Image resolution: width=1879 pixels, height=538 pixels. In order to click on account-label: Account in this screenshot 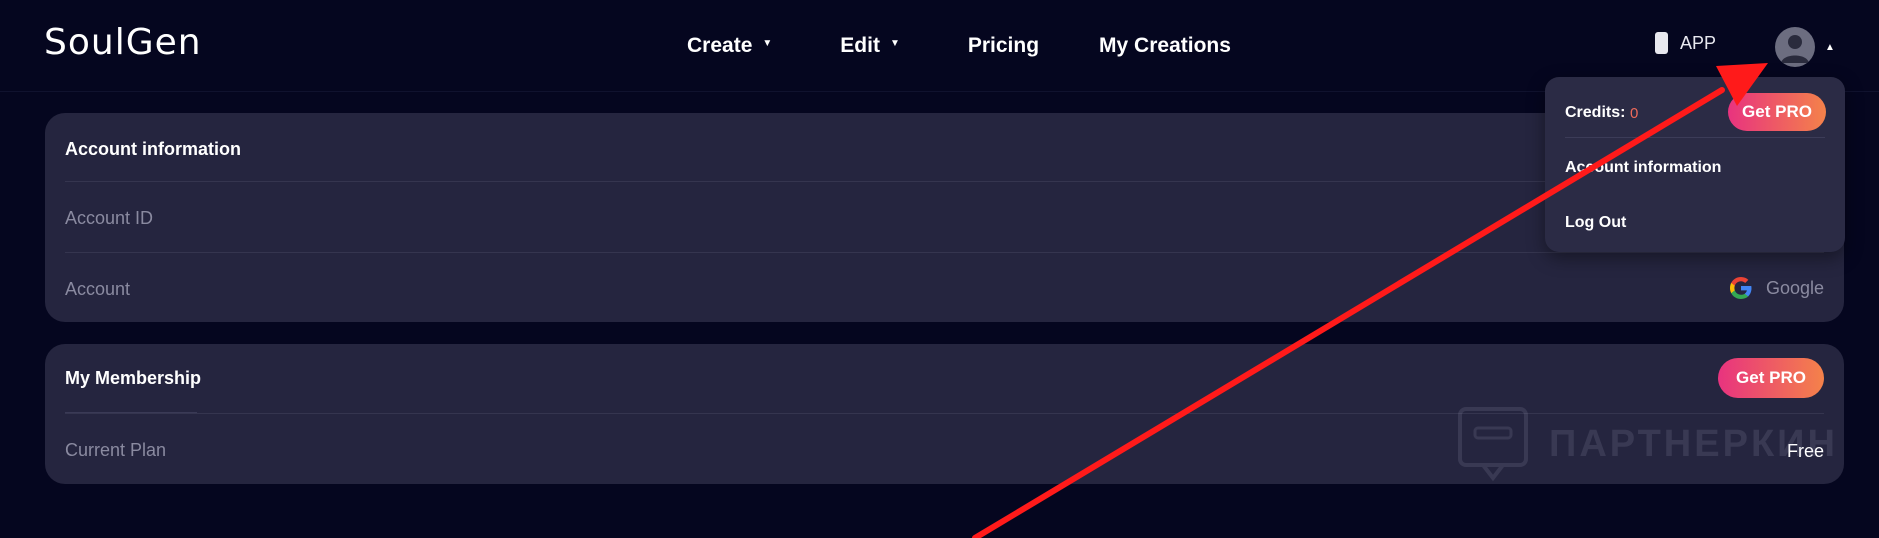, I will do `click(98, 289)`.